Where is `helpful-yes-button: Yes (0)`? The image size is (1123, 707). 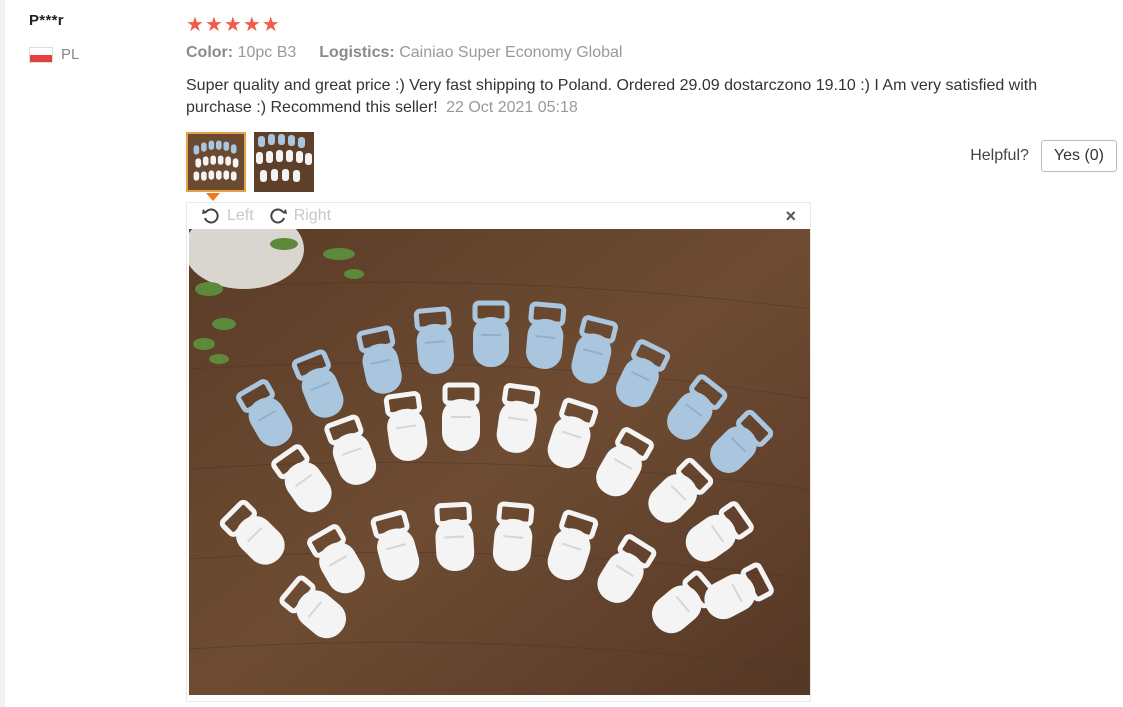
helpful-yes-button: Yes (0) is located at coordinates (1078, 156).